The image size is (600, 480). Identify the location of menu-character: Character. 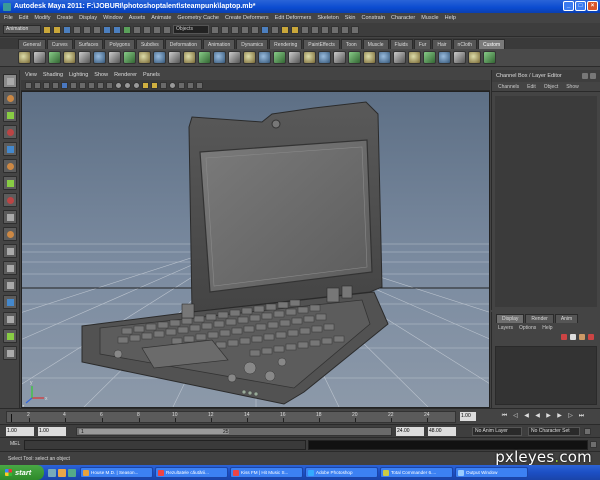
(403, 18).